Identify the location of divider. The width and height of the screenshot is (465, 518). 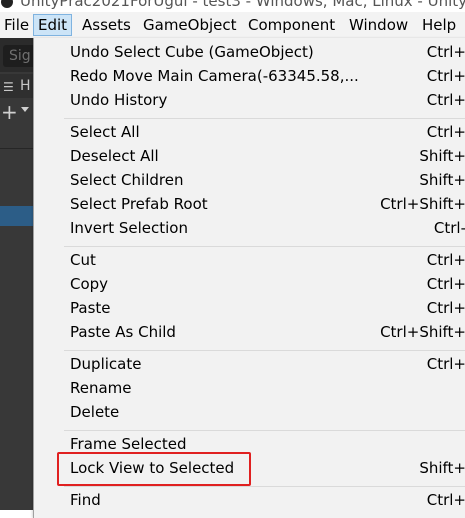
(18, 148).